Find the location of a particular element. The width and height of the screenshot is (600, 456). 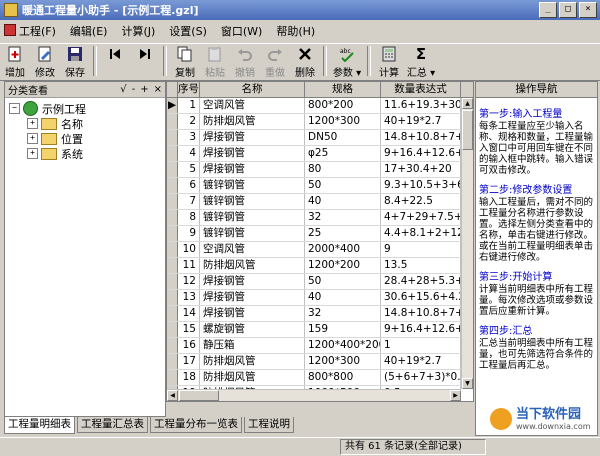

cell-spec: 25 is located at coordinates (343, 233).